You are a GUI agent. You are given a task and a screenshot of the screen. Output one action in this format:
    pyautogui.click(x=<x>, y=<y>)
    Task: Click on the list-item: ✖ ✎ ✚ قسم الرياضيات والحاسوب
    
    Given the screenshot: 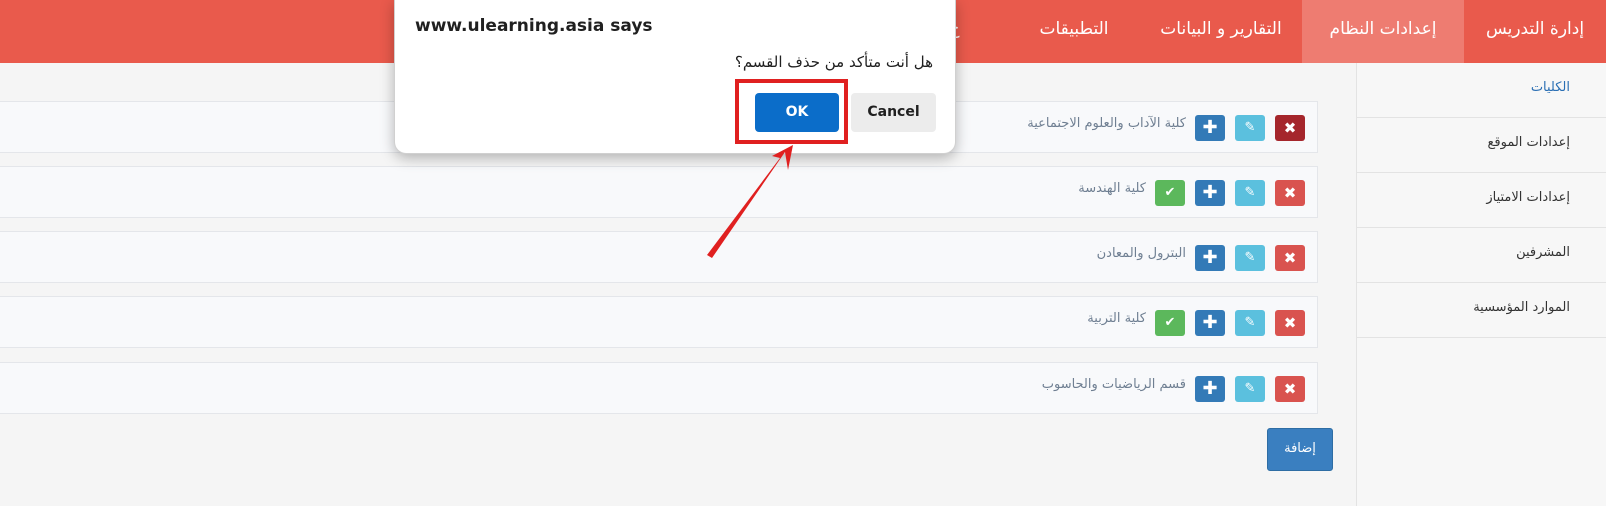 What is the action you would take?
    pyautogui.click(x=659, y=388)
    